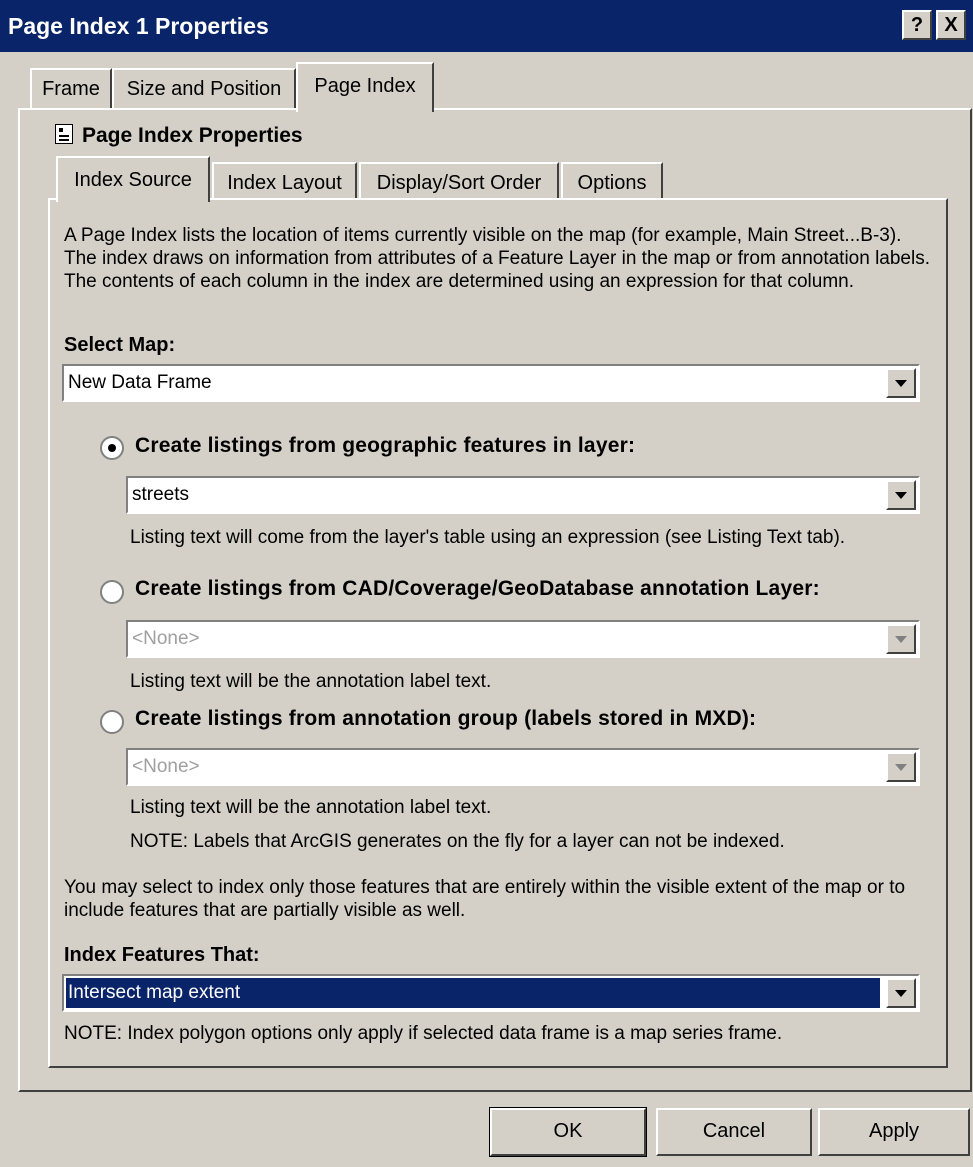  Describe the element at coordinates (951, 25) in the screenshot. I see `close-button: X` at that location.